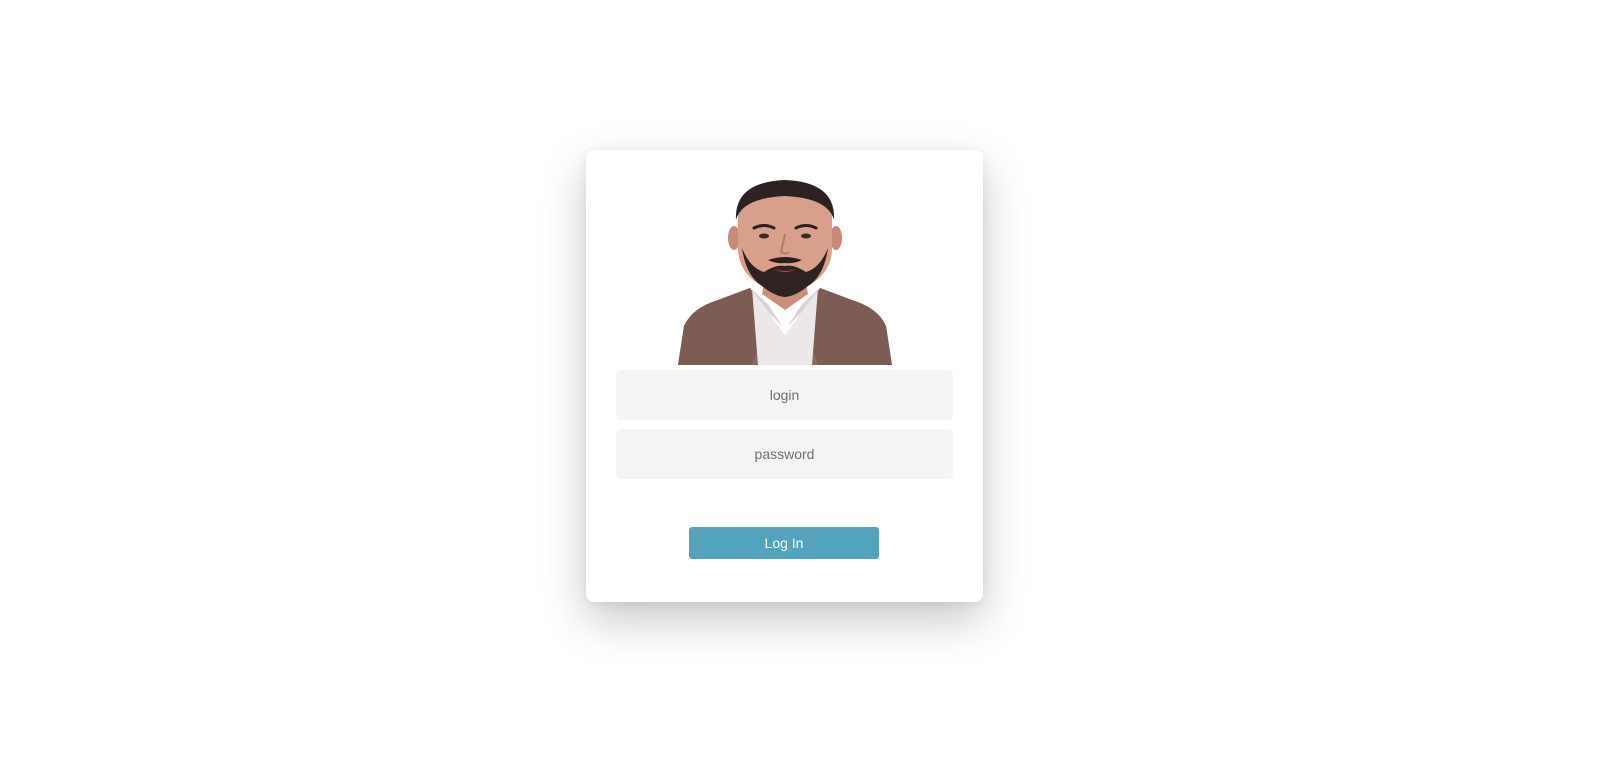 The width and height of the screenshot is (1600, 767). What do you see at coordinates (784, 454) in the screenshot?
I see `password-input` at bounding box center [784, 454].